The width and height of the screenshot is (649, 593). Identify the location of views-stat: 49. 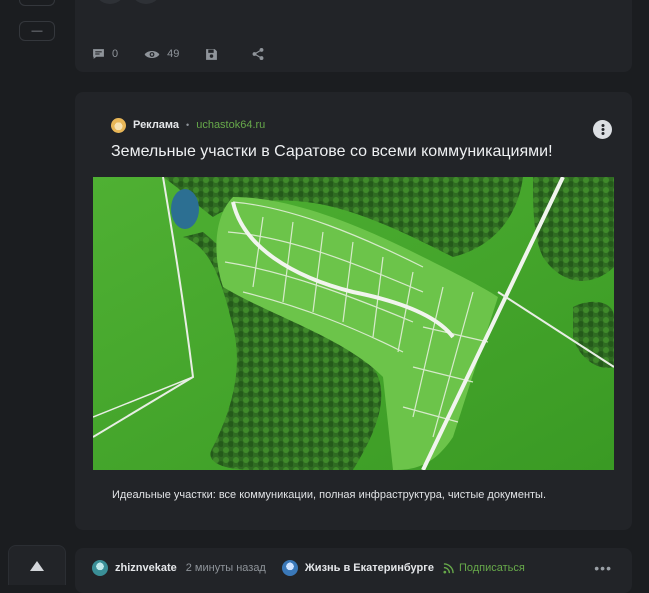
(161, 54).